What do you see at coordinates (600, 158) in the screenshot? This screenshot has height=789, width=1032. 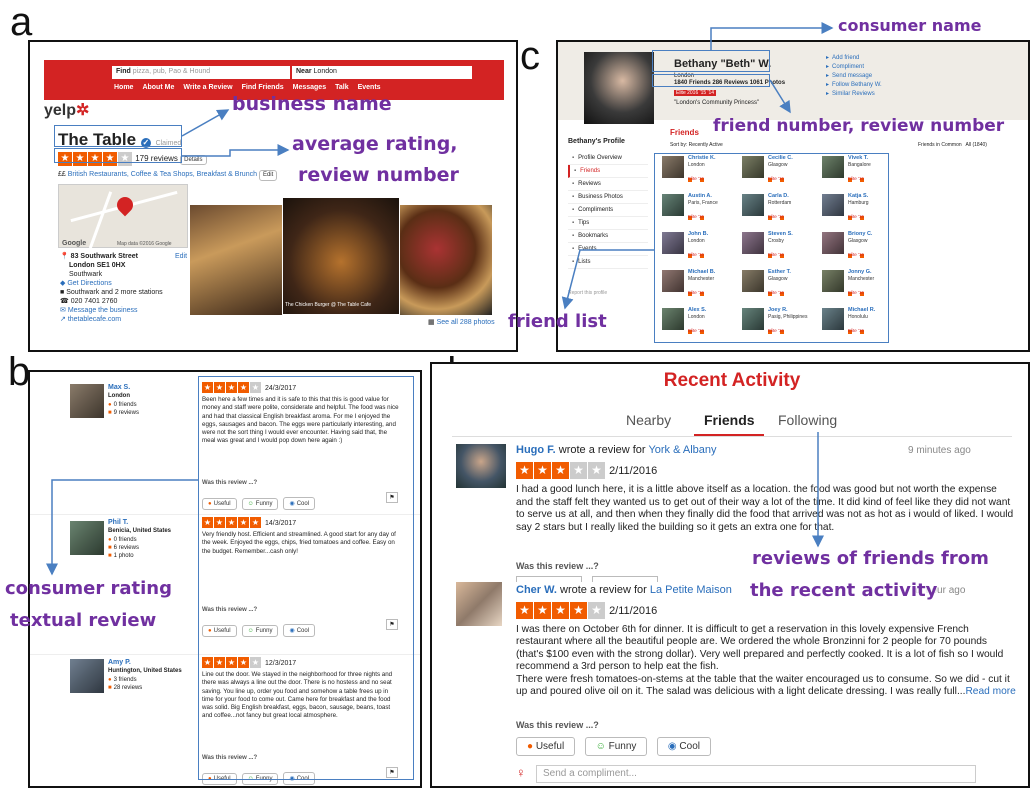 I see `menu-label: Profile Overview` at bounding box center [600, 158].